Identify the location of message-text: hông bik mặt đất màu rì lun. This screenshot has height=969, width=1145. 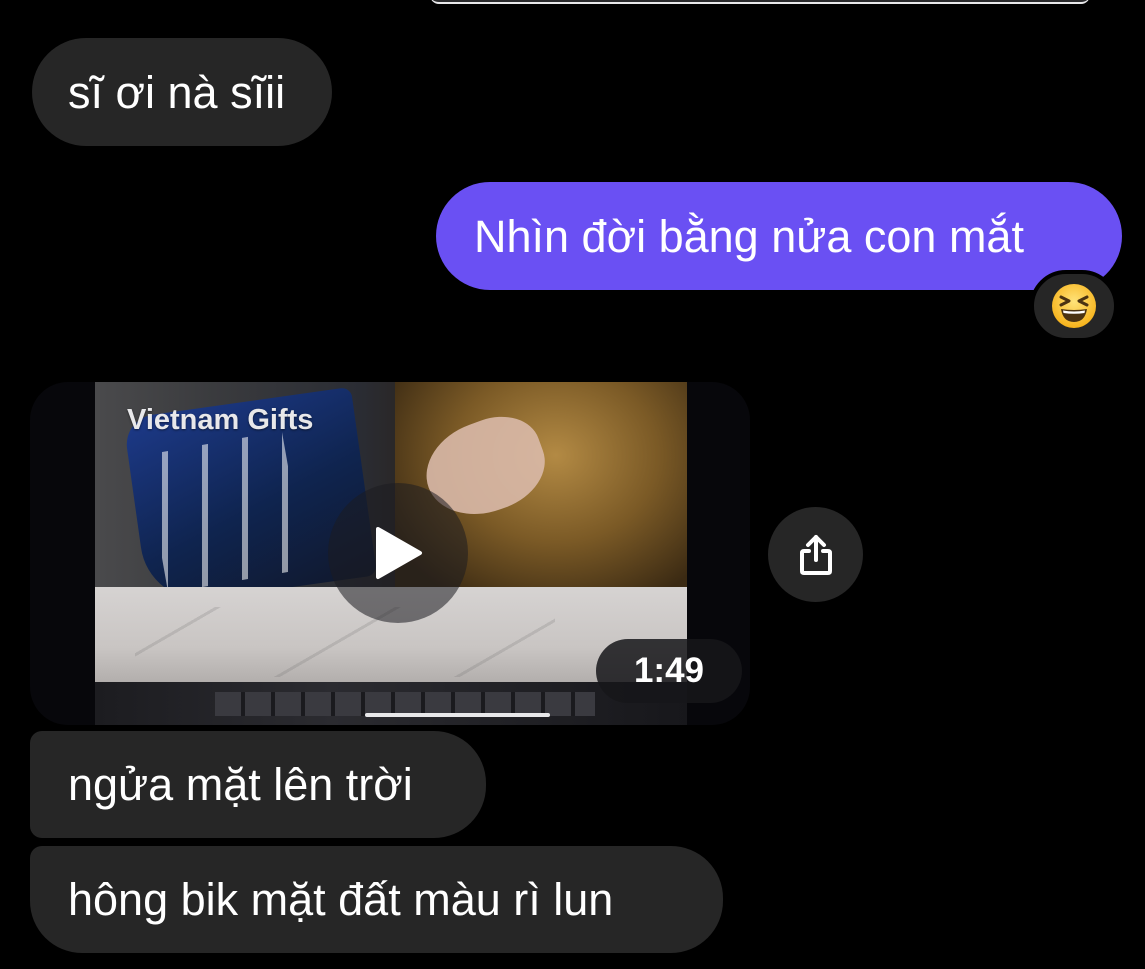
(341, 899).